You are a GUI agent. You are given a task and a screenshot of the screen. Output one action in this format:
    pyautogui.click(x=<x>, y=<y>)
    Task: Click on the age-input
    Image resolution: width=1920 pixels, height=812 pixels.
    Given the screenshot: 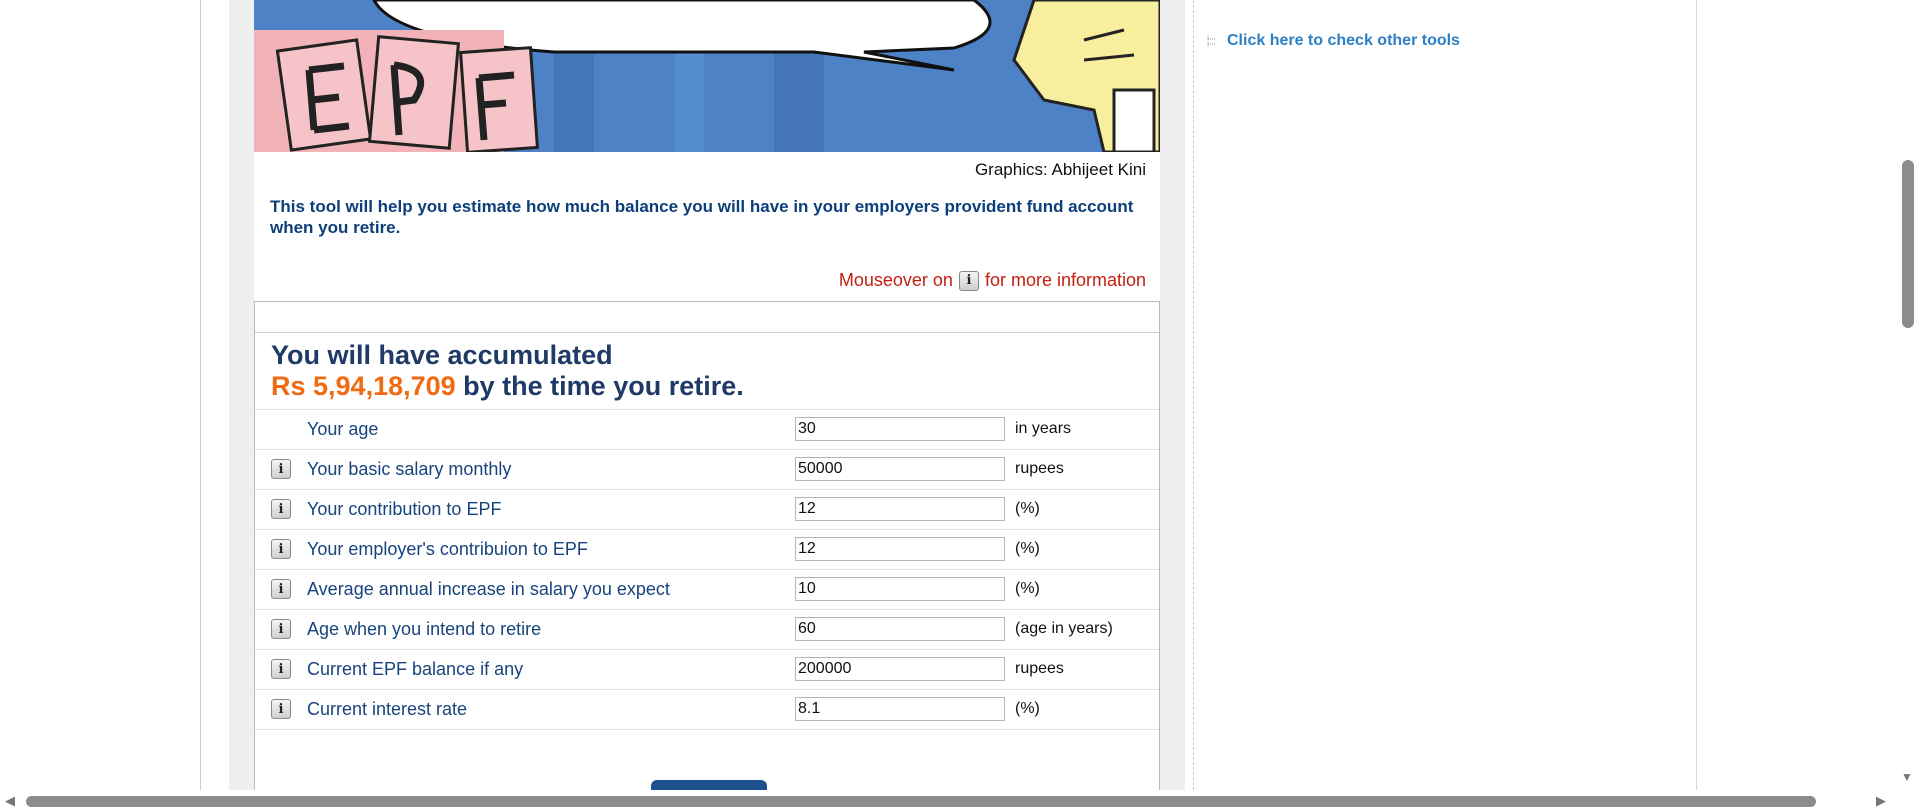 What is the action you would take?
    pyautogui.click(x=900, y=429)
    